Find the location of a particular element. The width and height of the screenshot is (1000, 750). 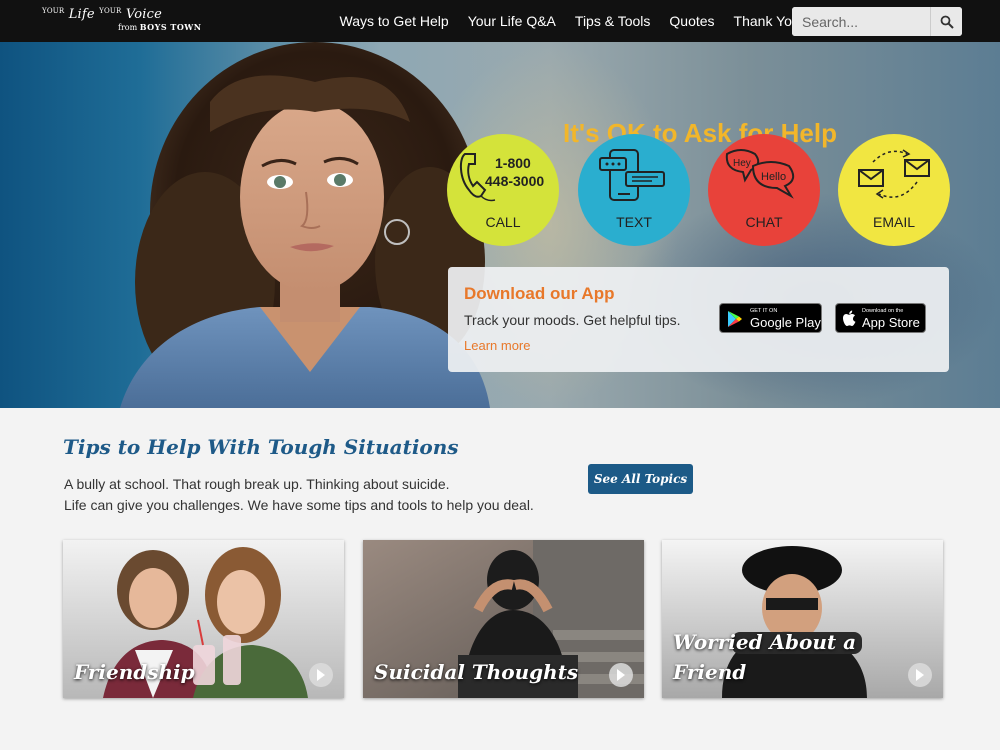

topic-card-worried-about-a-friend: Worried About a Friend is located at coordinates (802, 619).